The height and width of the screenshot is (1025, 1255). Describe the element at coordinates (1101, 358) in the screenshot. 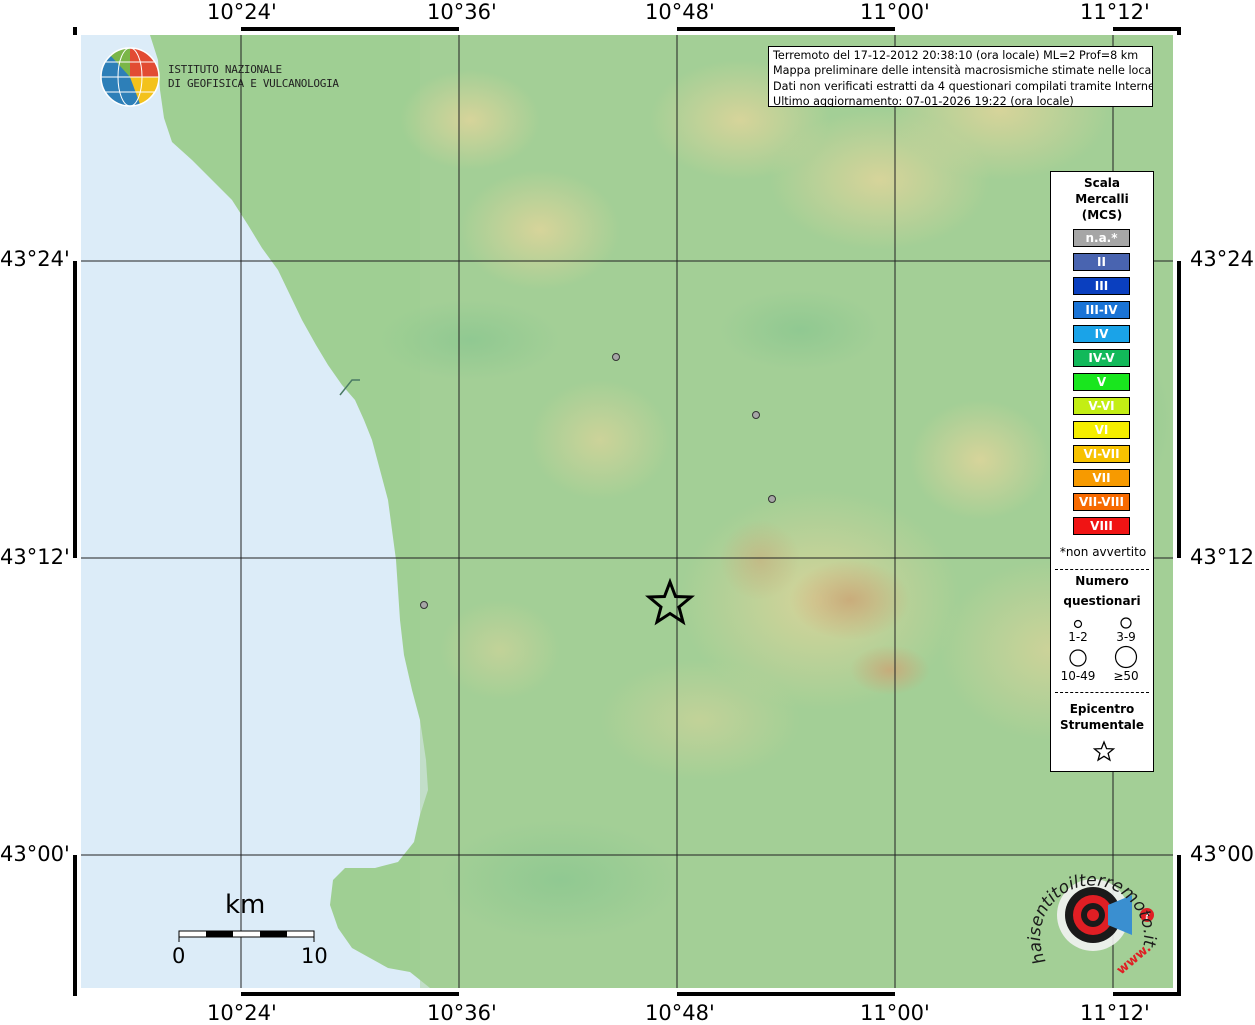

I see `legend-swatch-iv-v: IV-V` at that location.